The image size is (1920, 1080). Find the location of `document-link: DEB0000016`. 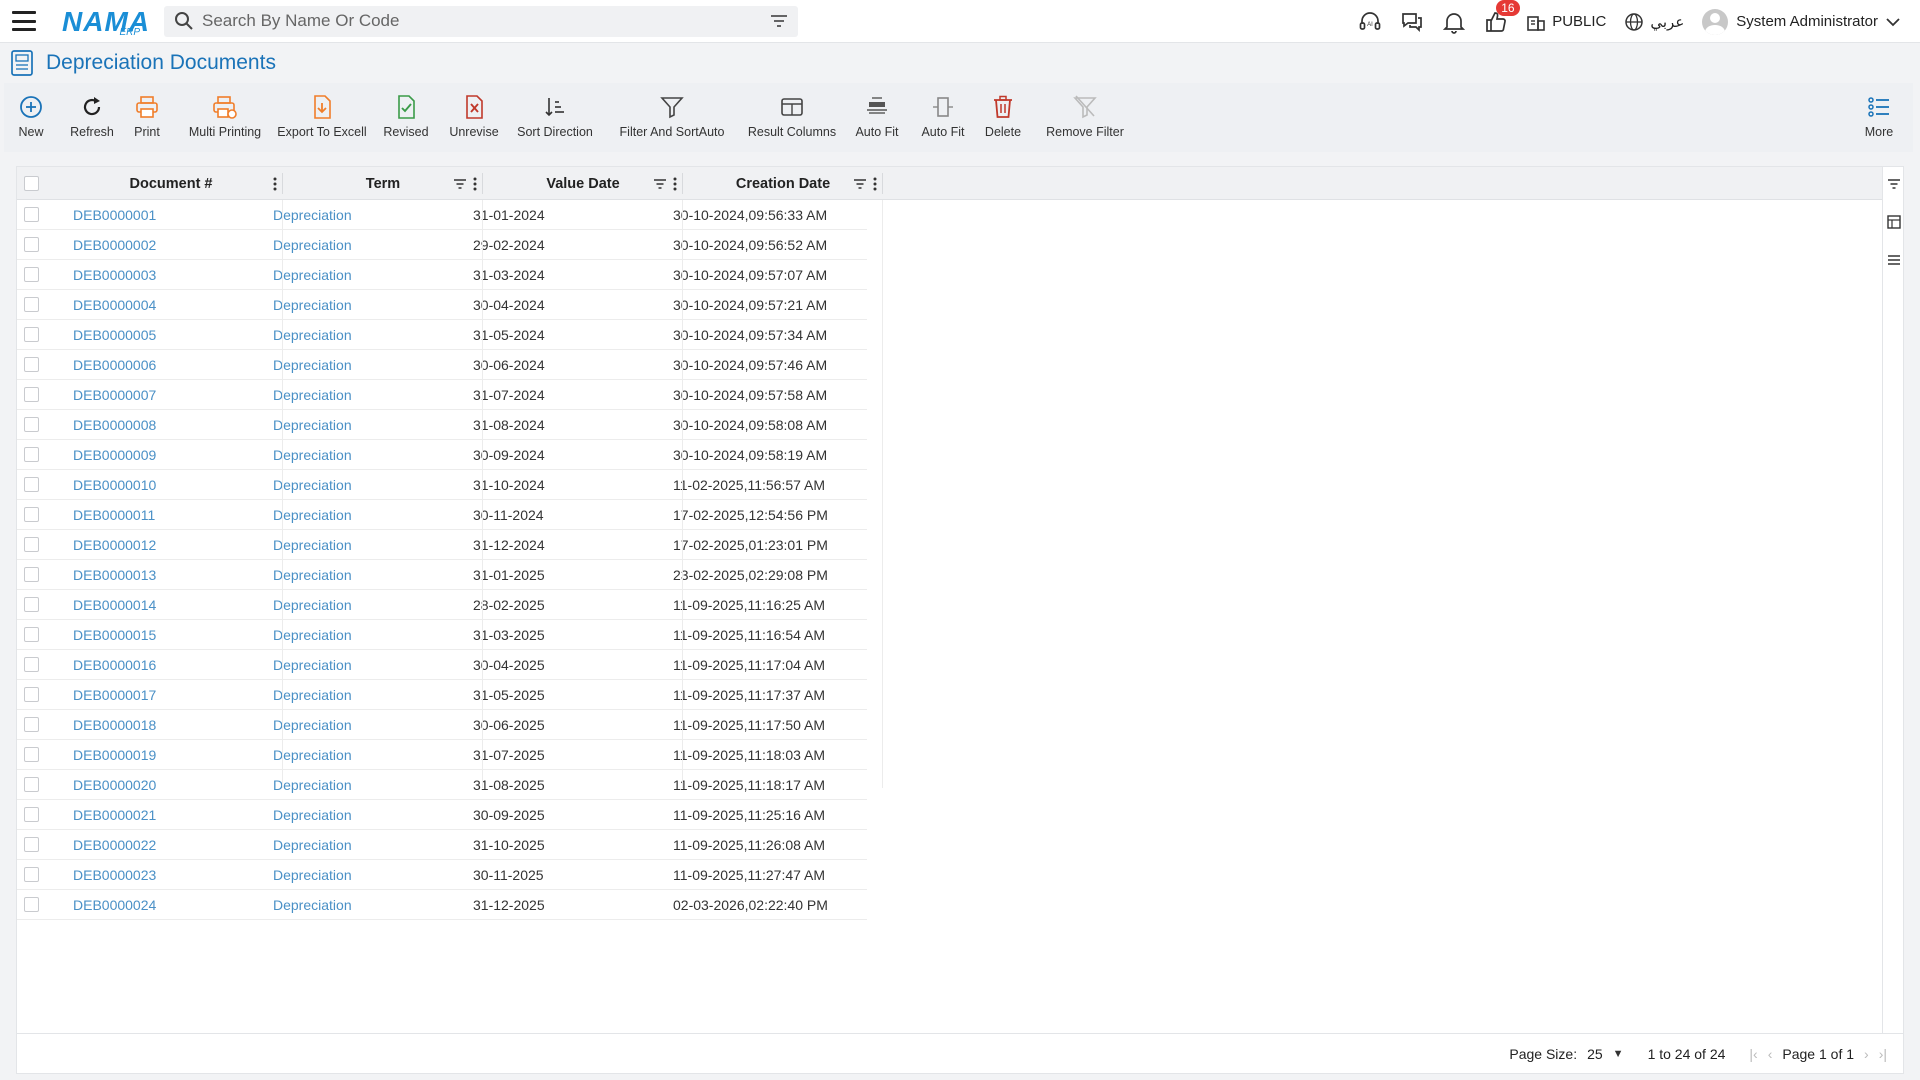

document-link: DEB0000016 is located at coordinates (114, 665).